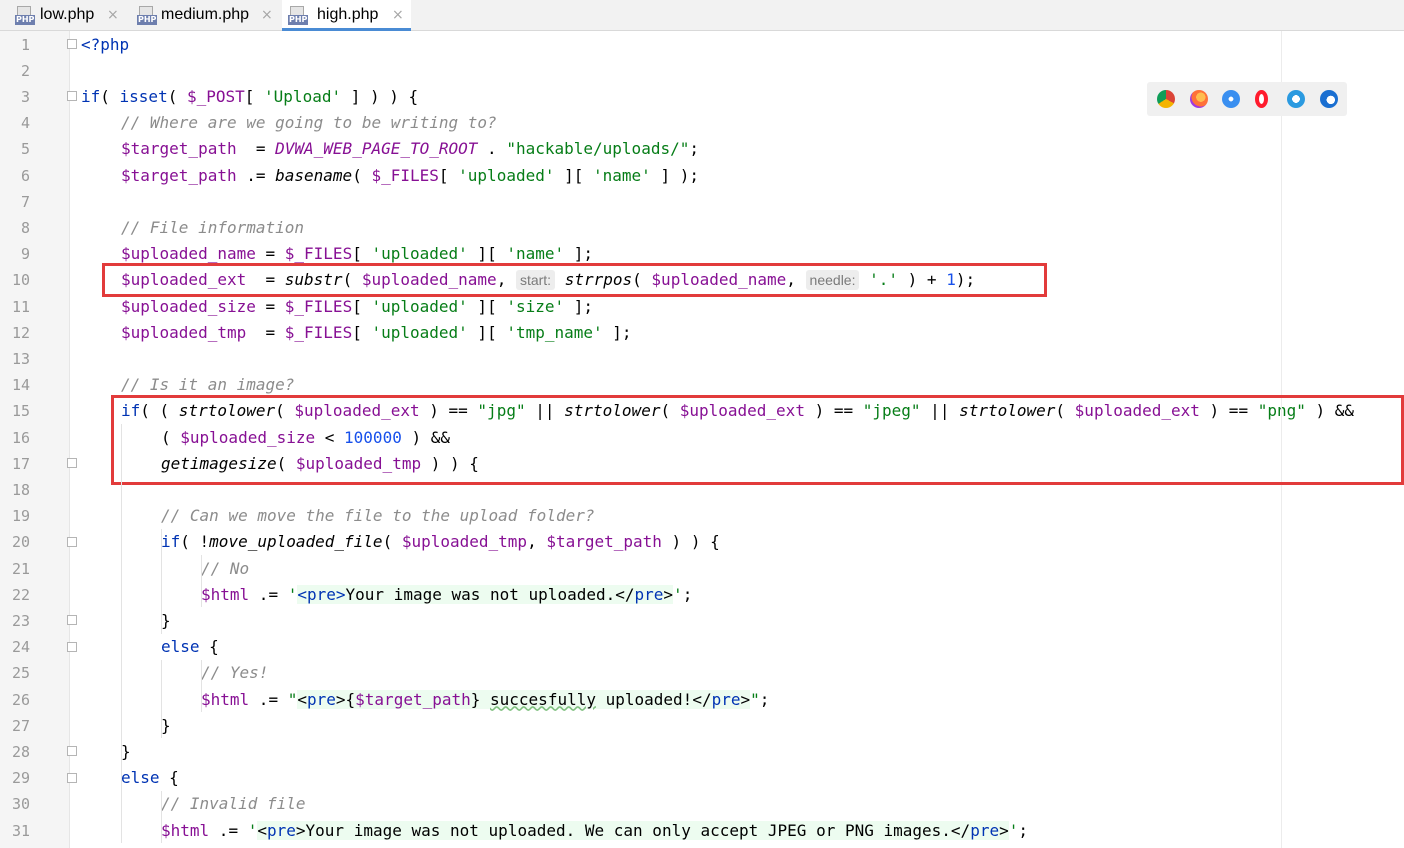 This screenshot has width=1404, height=848. Describe the element at coordinates (303, 96) in the screenshot. I see `code-token: 'Upload'` at that location.